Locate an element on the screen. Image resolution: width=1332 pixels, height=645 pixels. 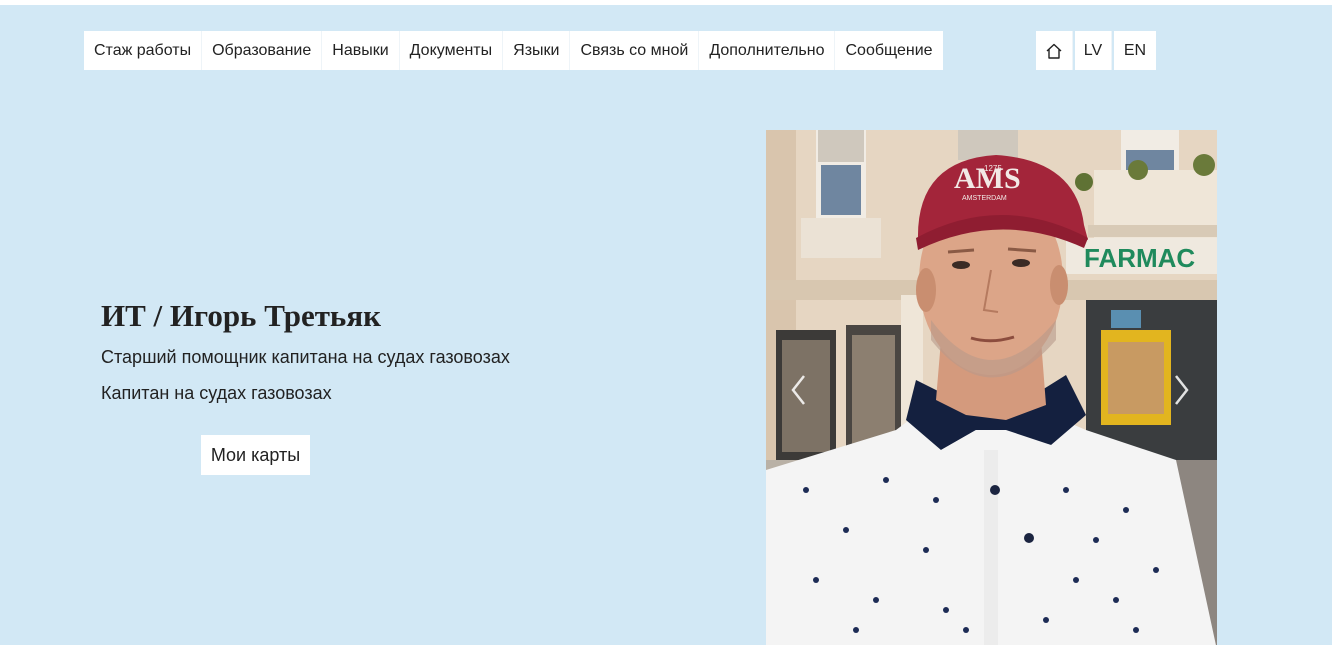
top-strip is located at coordinates (666, 2).